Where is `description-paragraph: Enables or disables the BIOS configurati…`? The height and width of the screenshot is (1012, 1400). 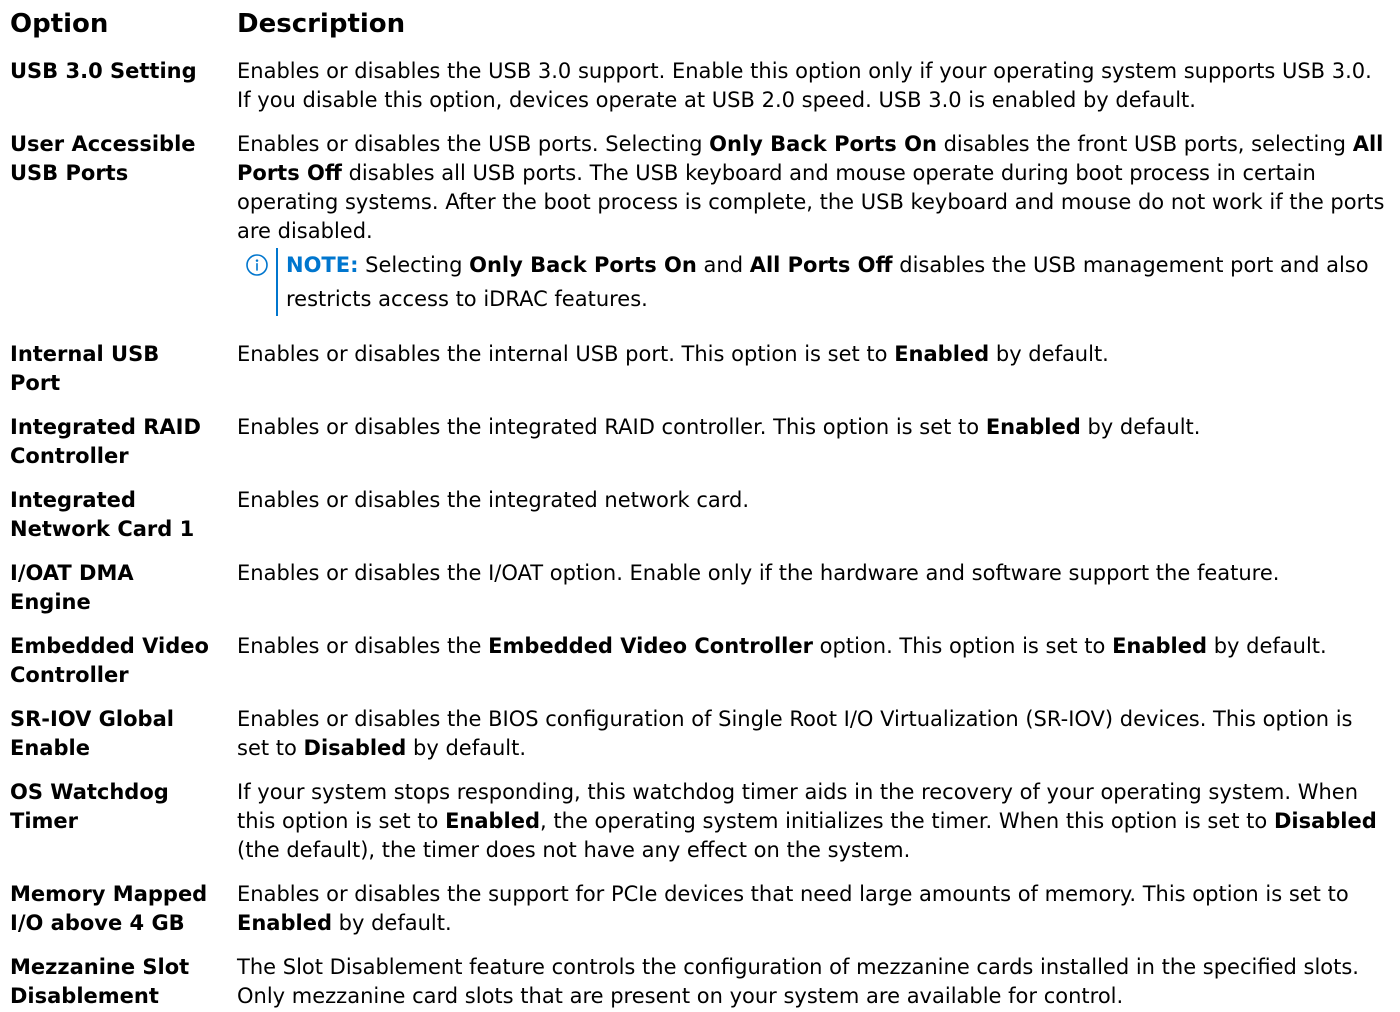 description-paragraph: Enables or disables the BIOS configurati… is located at coordinates (813, 734).